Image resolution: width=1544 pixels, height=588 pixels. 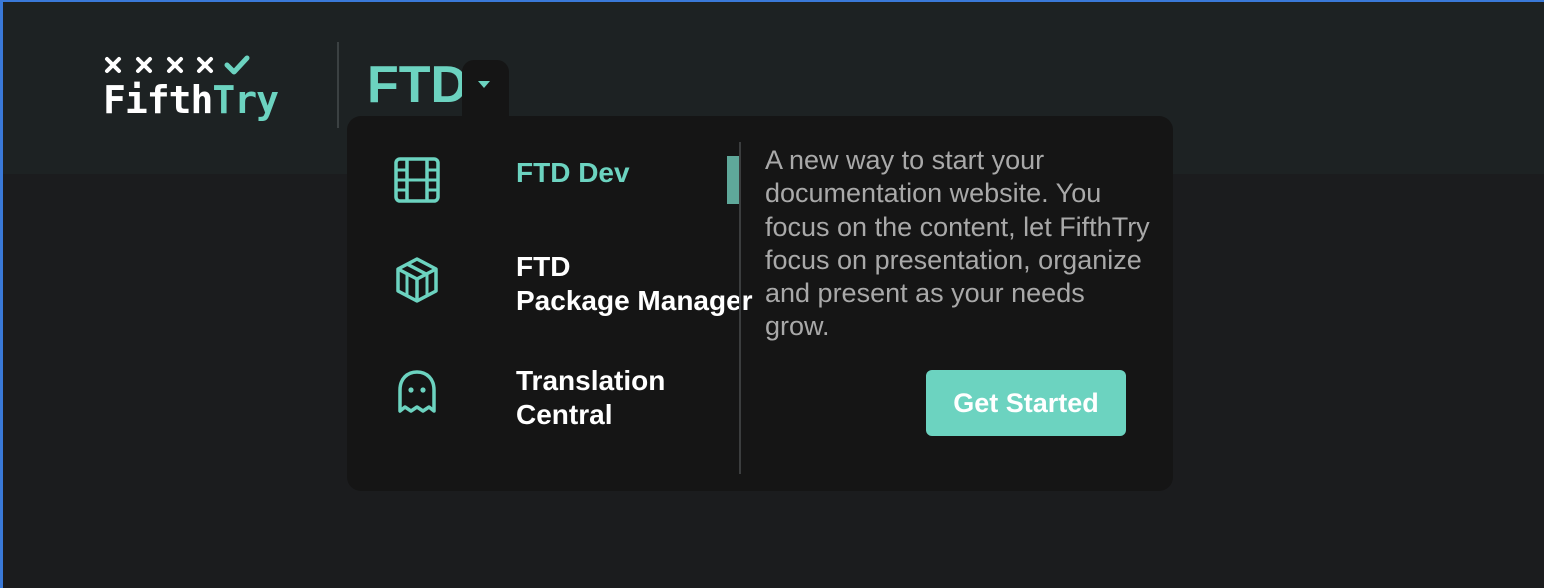 What do you see at coordinates (573, 172) in the screenshot?
I see `dropdown-item-ftd-dev-label: FTD Dev` at bounding box center [573, 172].